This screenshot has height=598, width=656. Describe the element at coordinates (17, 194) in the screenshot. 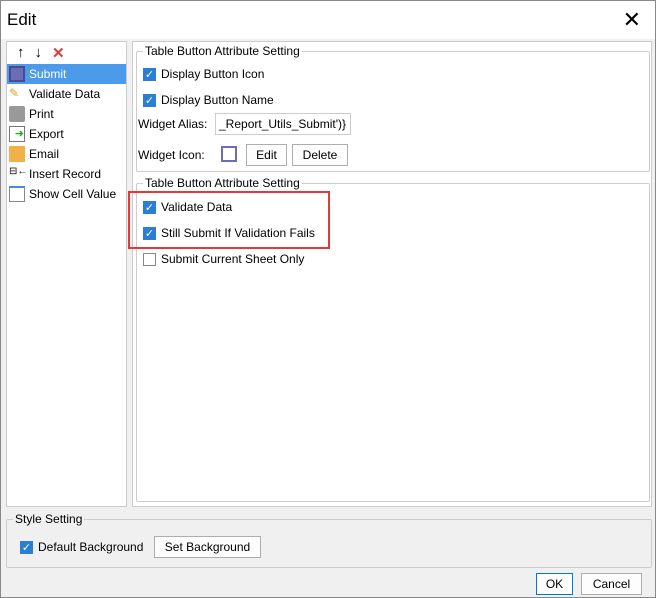

I see `cell-icon` at that location.